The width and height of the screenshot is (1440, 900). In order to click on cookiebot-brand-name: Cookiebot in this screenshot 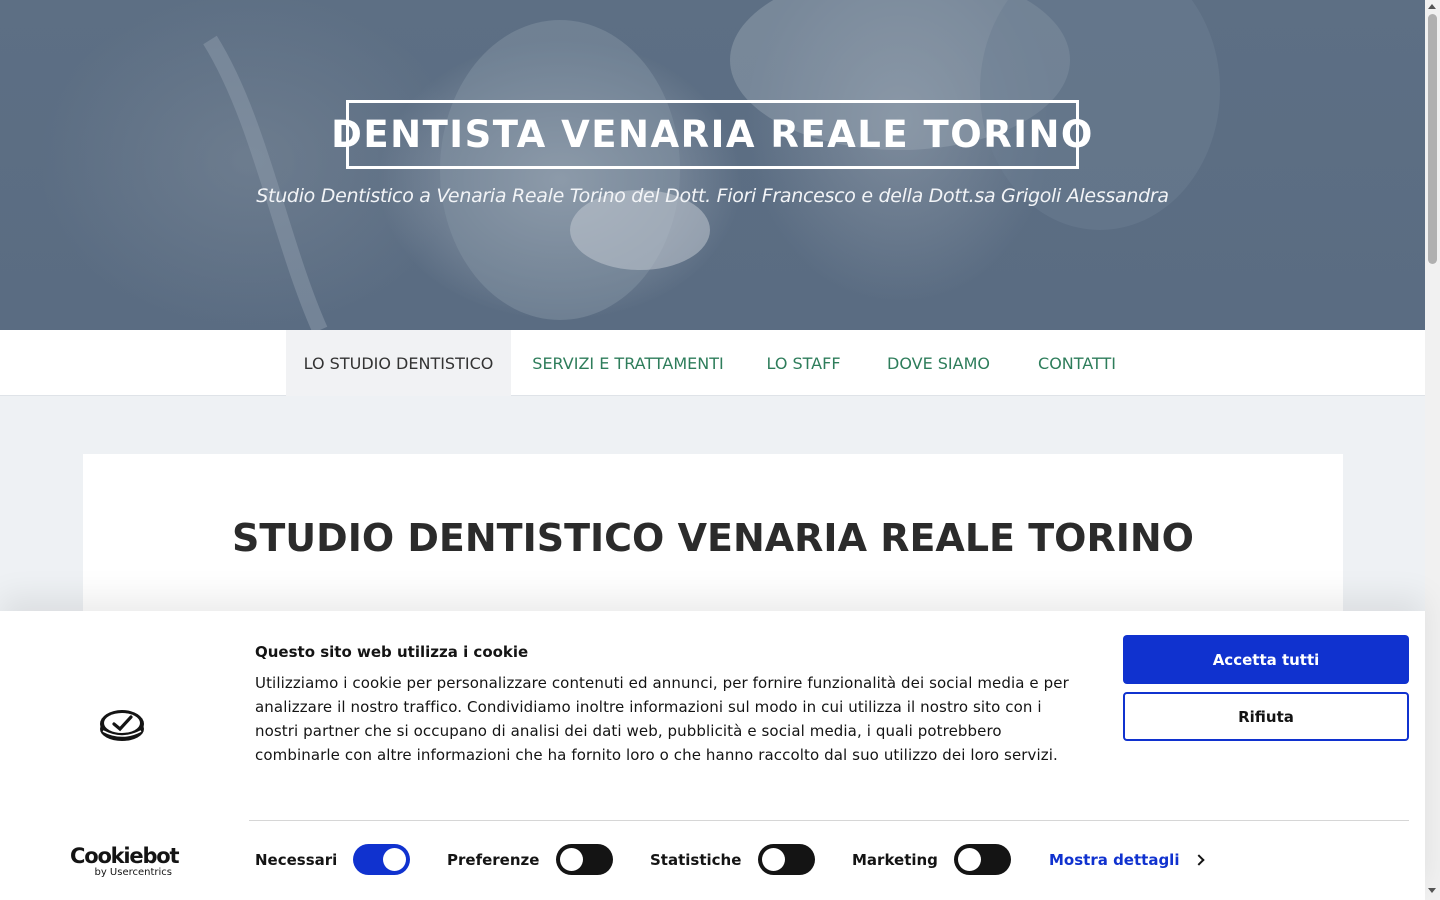, I will do `click(125, 856)`.